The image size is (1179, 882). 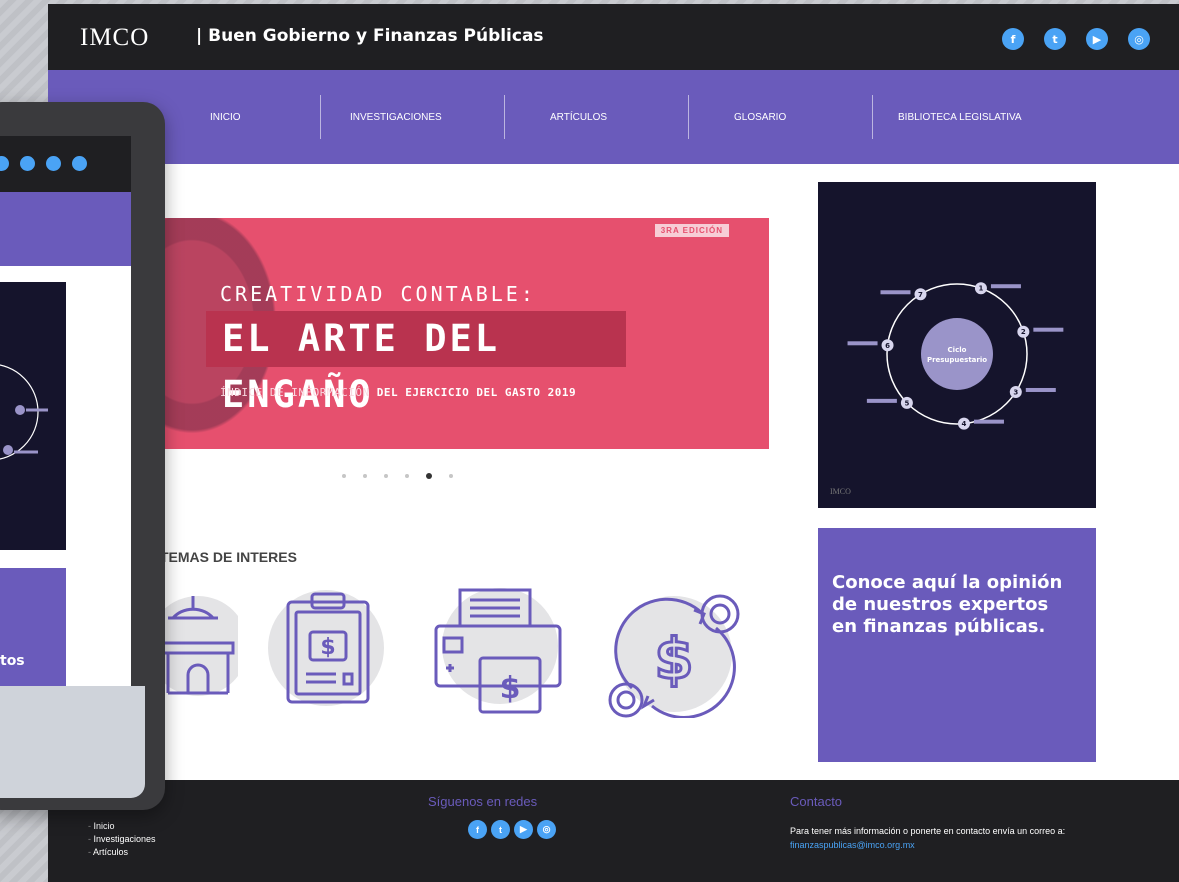 I want to click on tablet-bezel-bottom, so click(x=72, y=742).